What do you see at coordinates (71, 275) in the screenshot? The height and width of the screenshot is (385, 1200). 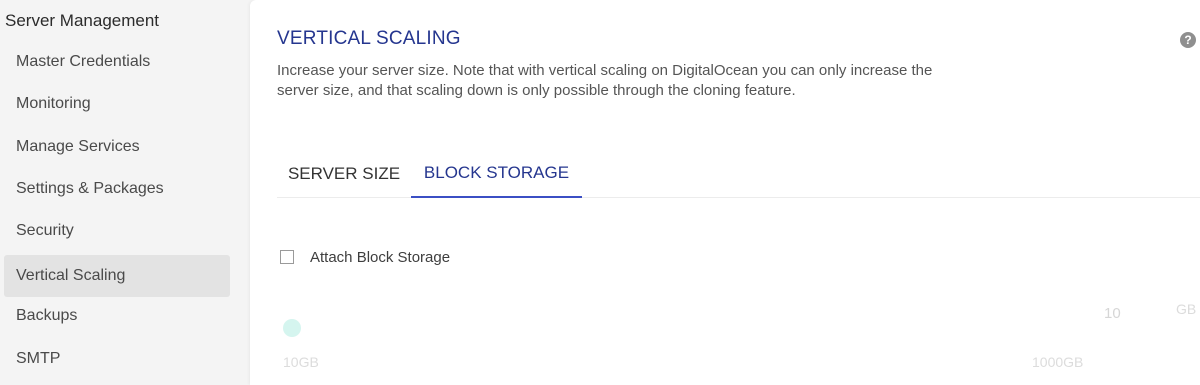 I see `sidebar-item-label: Vertical Scaling` at bounding box center [71, 275].